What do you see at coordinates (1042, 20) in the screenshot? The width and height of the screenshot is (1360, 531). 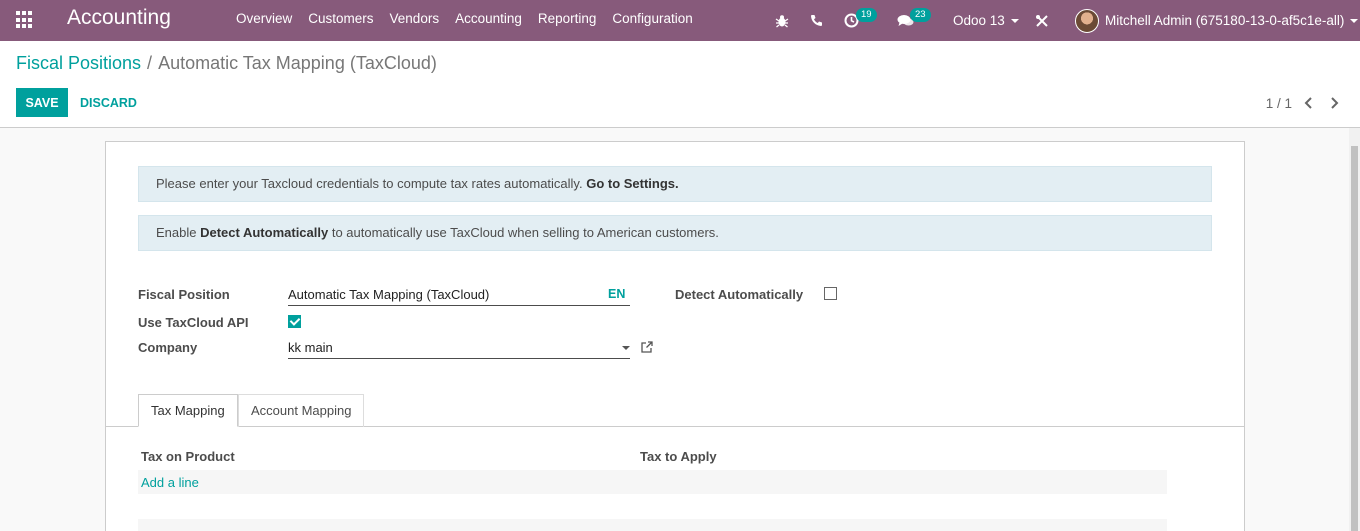 I see `tools-icon` at bounding box center [1042, 20].